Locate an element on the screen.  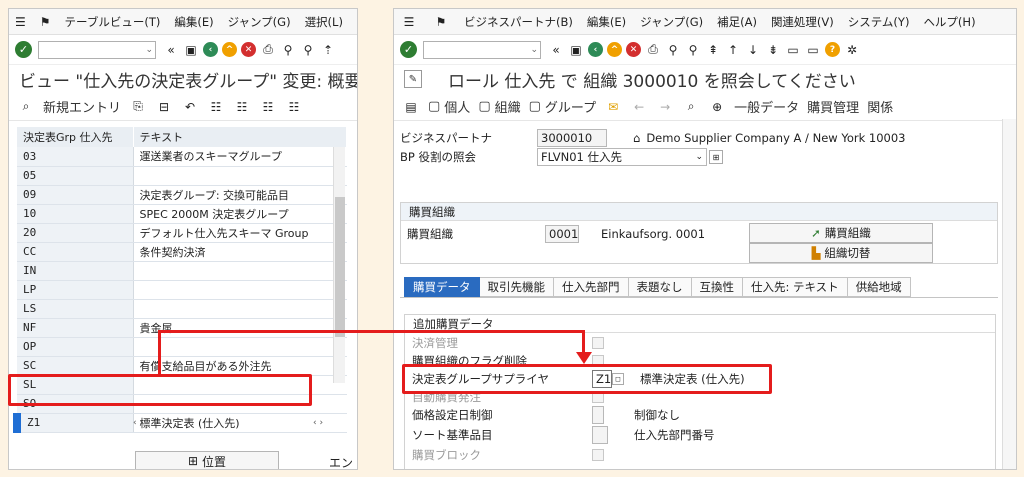
person-button: ▢ 個人 is located at coordinates (449, 106).